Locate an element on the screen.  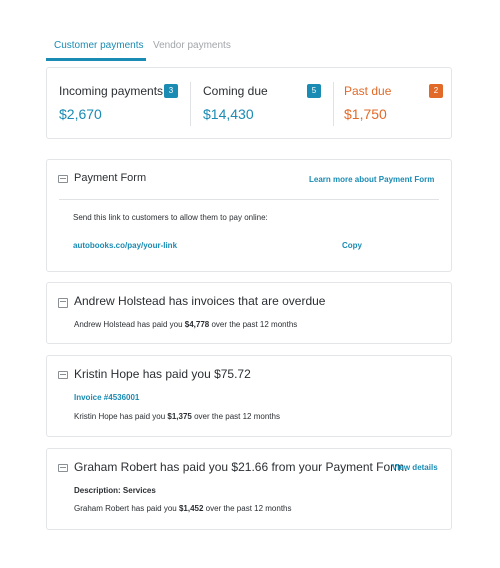
card-title: Payment Form is located at coordinates (110, 178).